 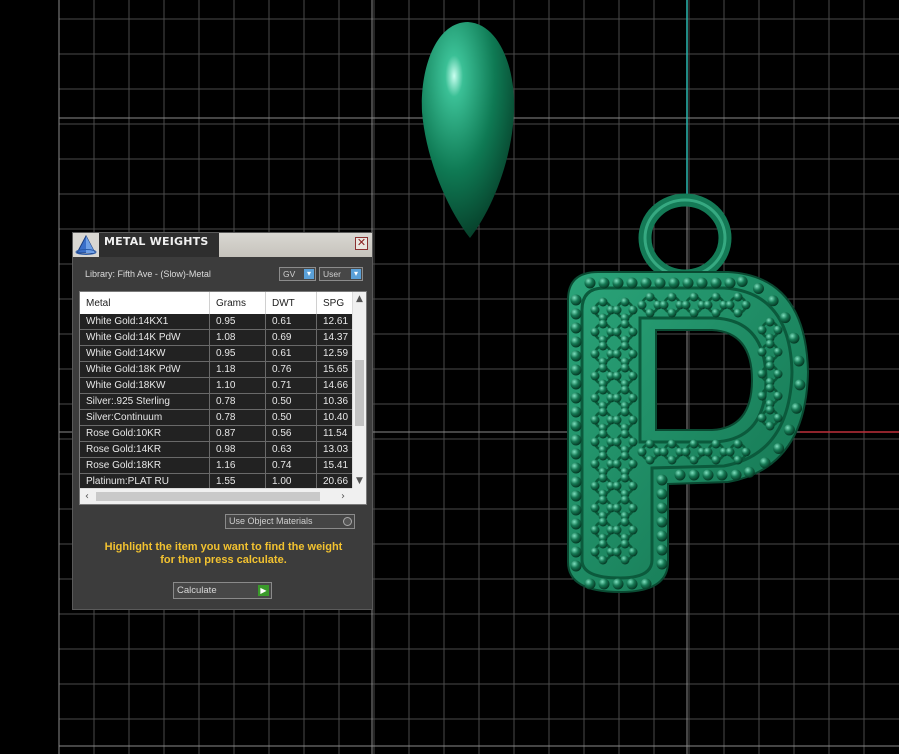 I want to click on instruction-line-2: for then press calculate., so click(x=223, y=560).